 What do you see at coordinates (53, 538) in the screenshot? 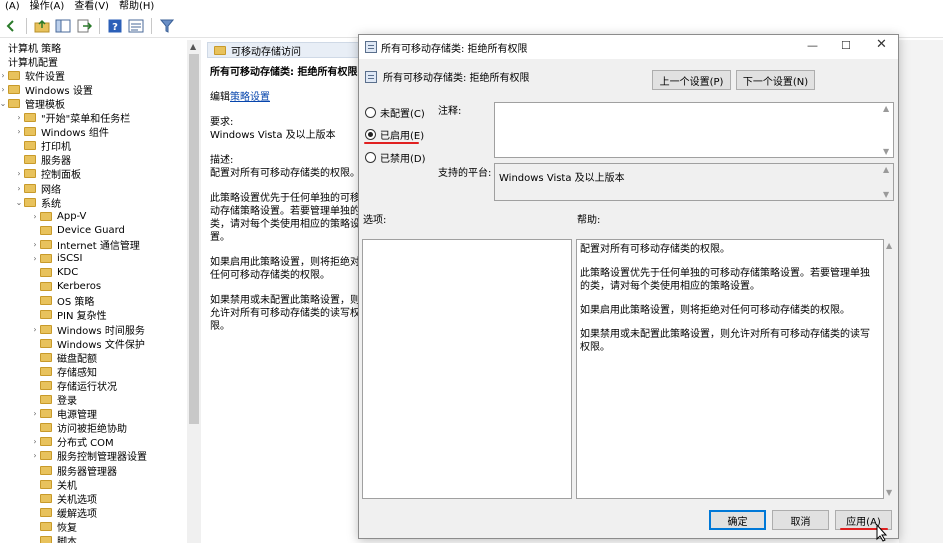
I see `tree-item: 脚本` at bounding box center [53, 538].